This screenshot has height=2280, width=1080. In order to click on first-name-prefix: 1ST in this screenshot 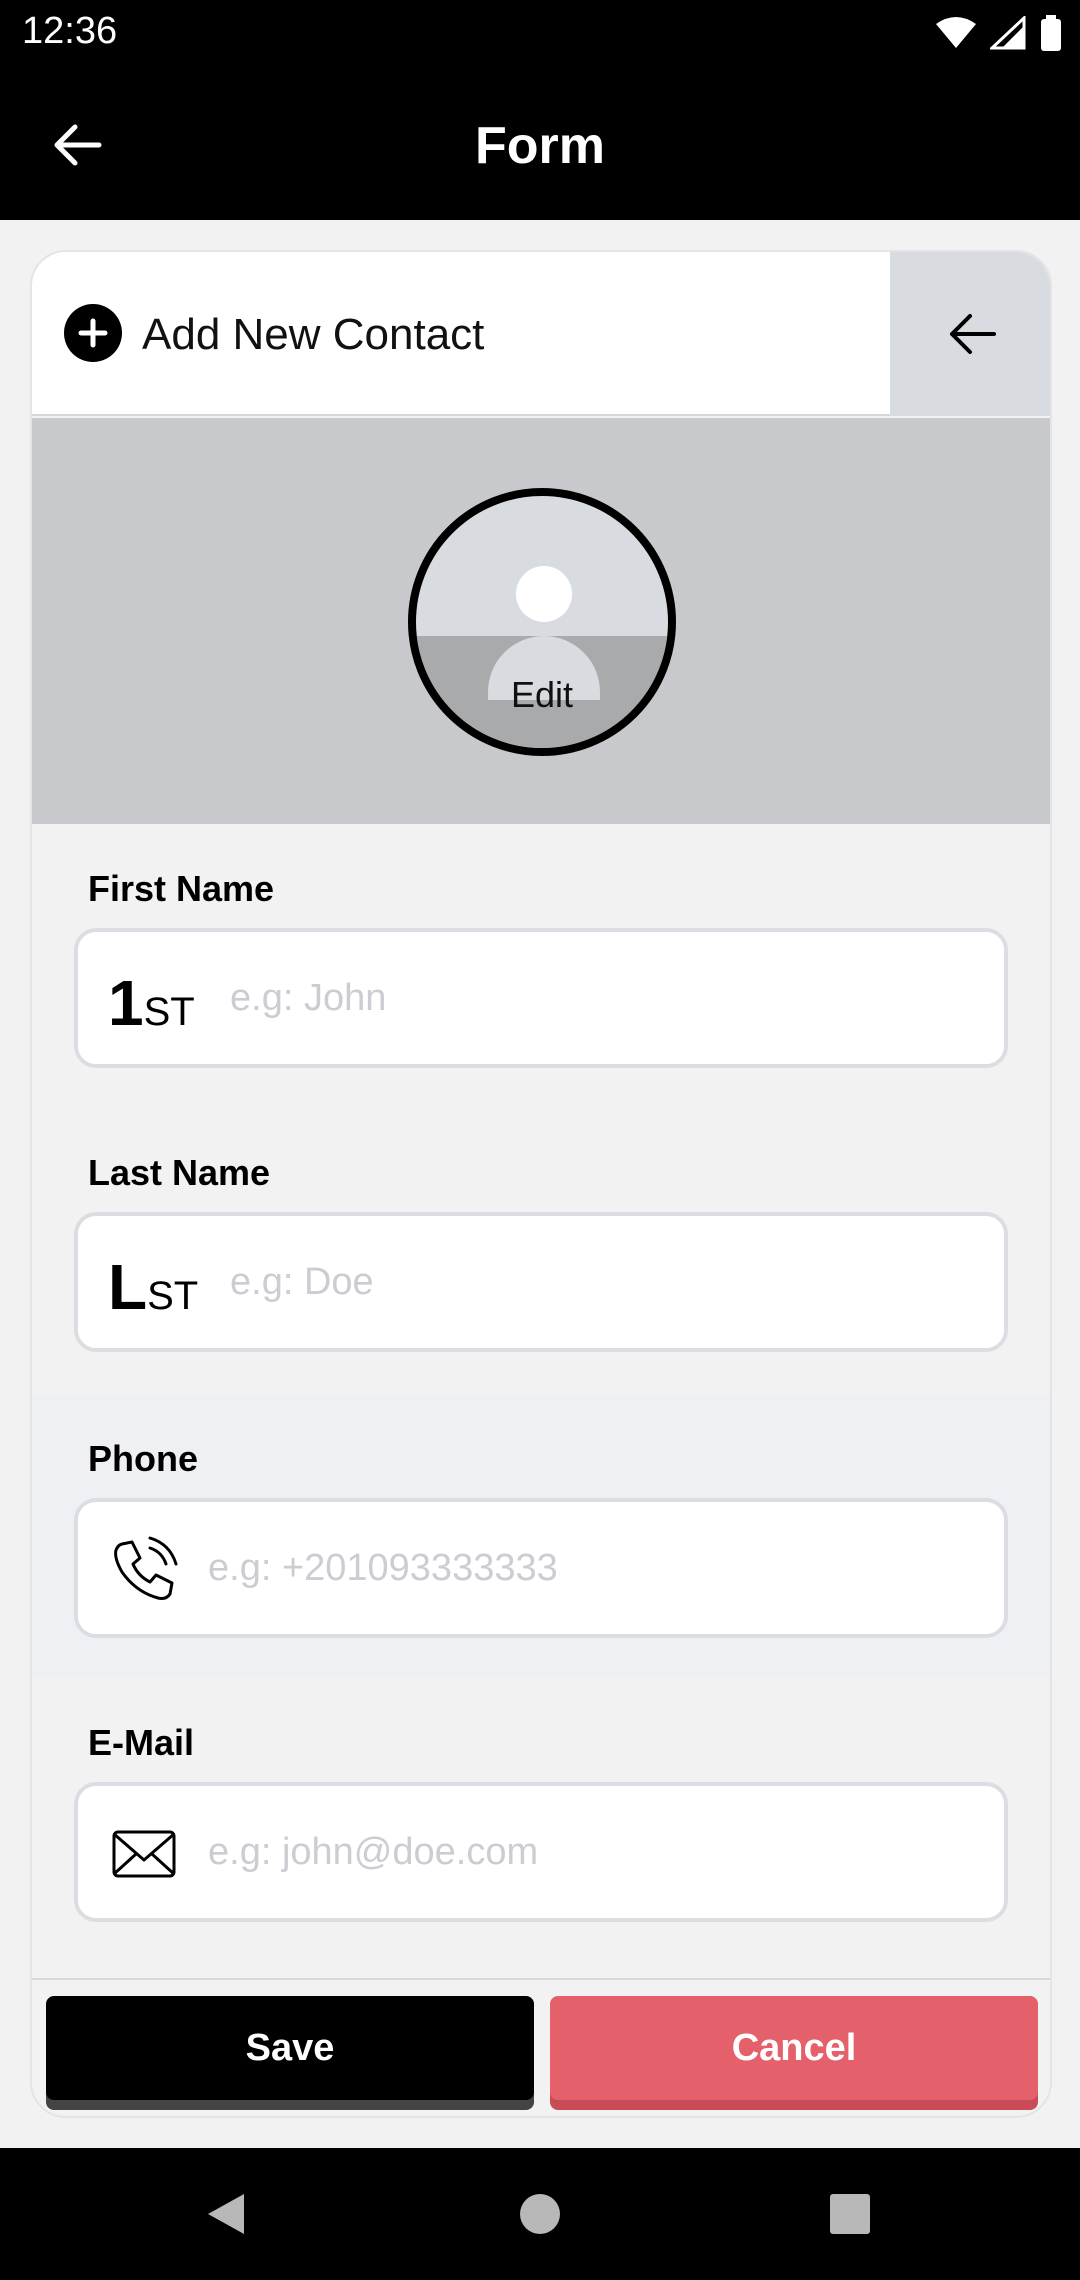, I will do `click(151, 1003)`.